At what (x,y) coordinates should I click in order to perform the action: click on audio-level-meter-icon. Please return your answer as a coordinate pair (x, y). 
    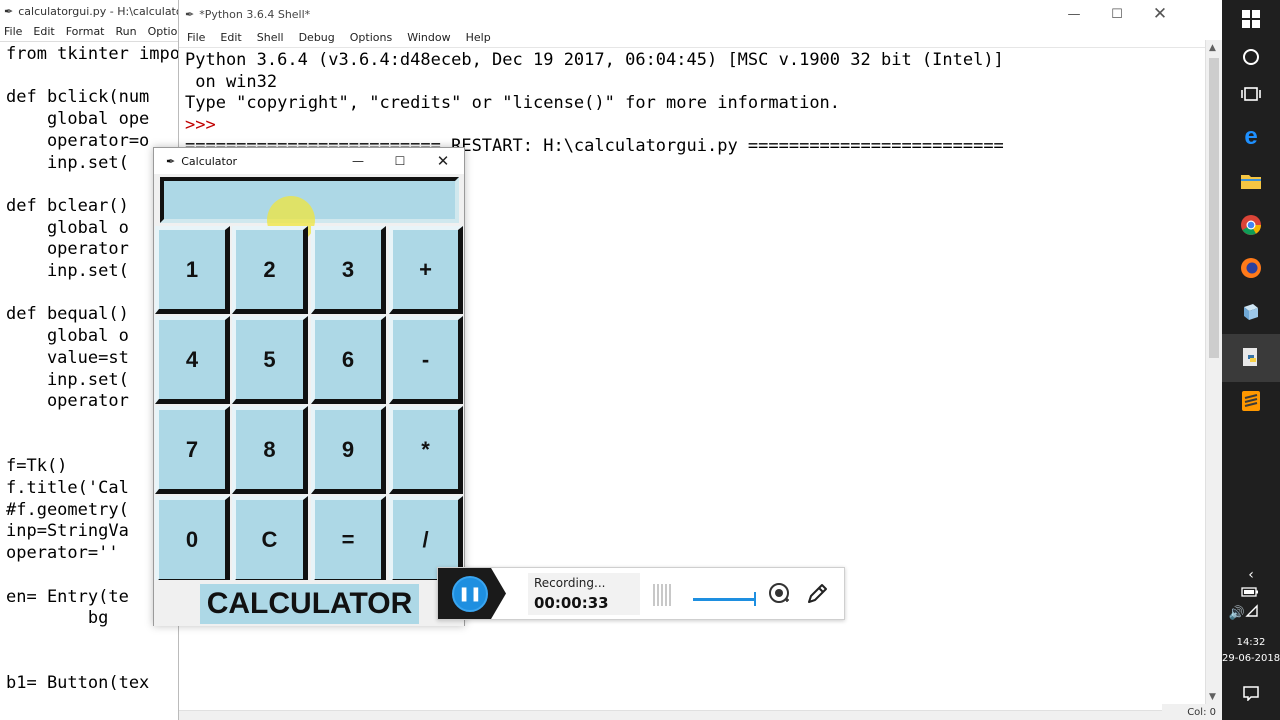
    Looking at the image, I should click on (663, 595).